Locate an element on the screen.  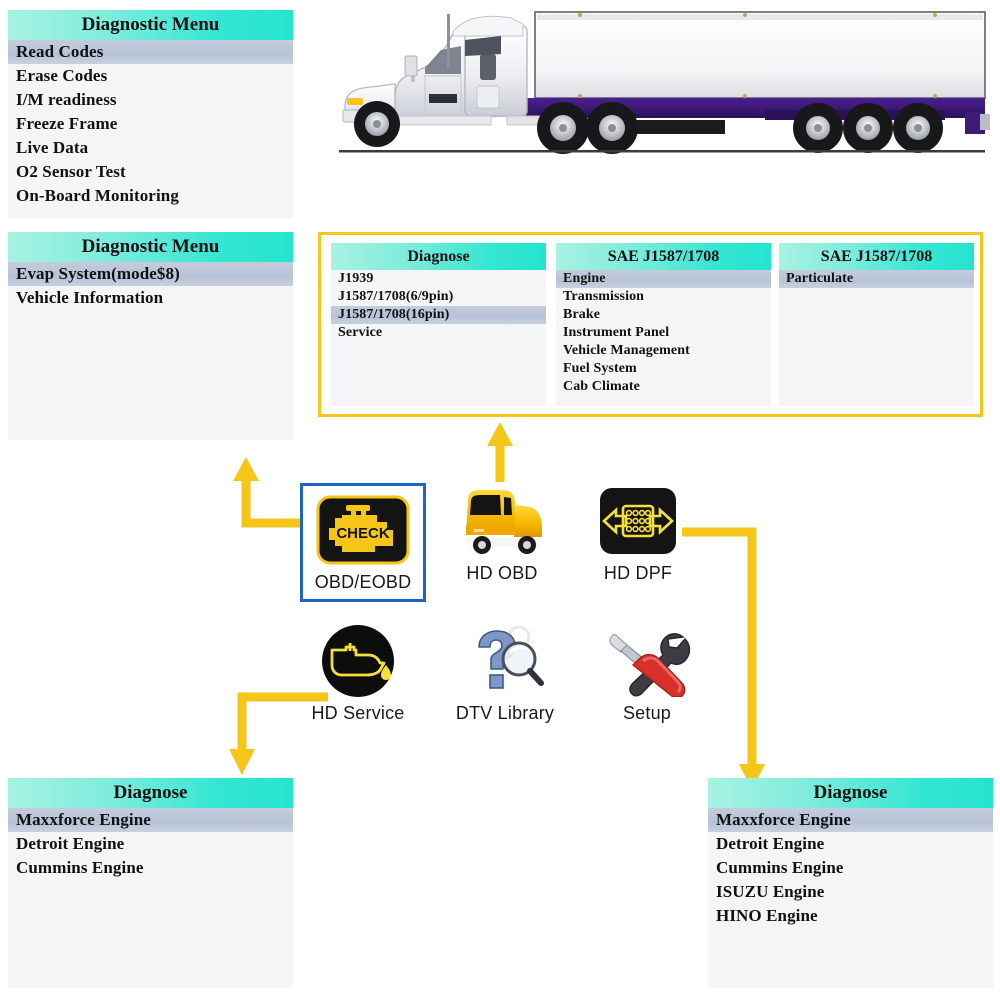
dpf-filter-icon is located at coordinates (638, 521).